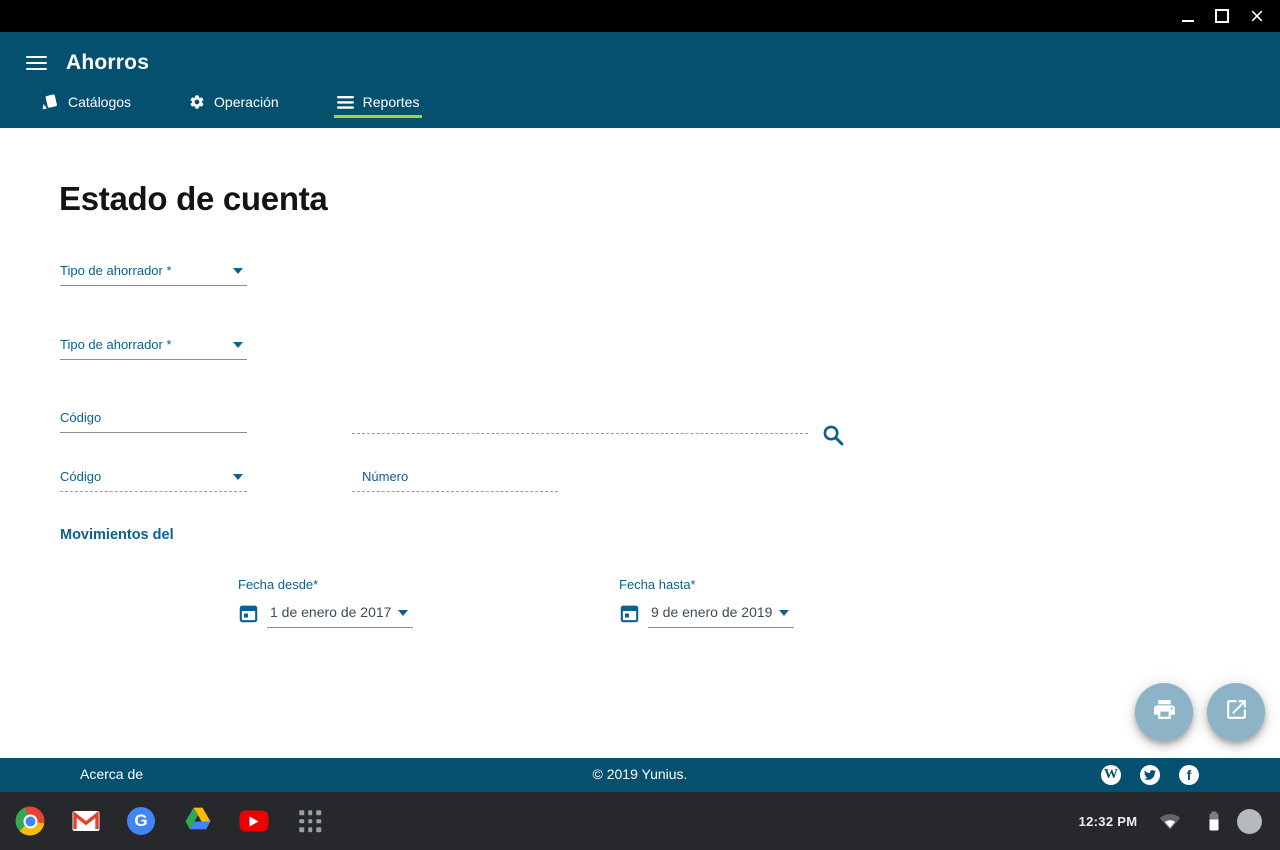  I want to click on clock: 12:32 PM, so click(1108, 821).